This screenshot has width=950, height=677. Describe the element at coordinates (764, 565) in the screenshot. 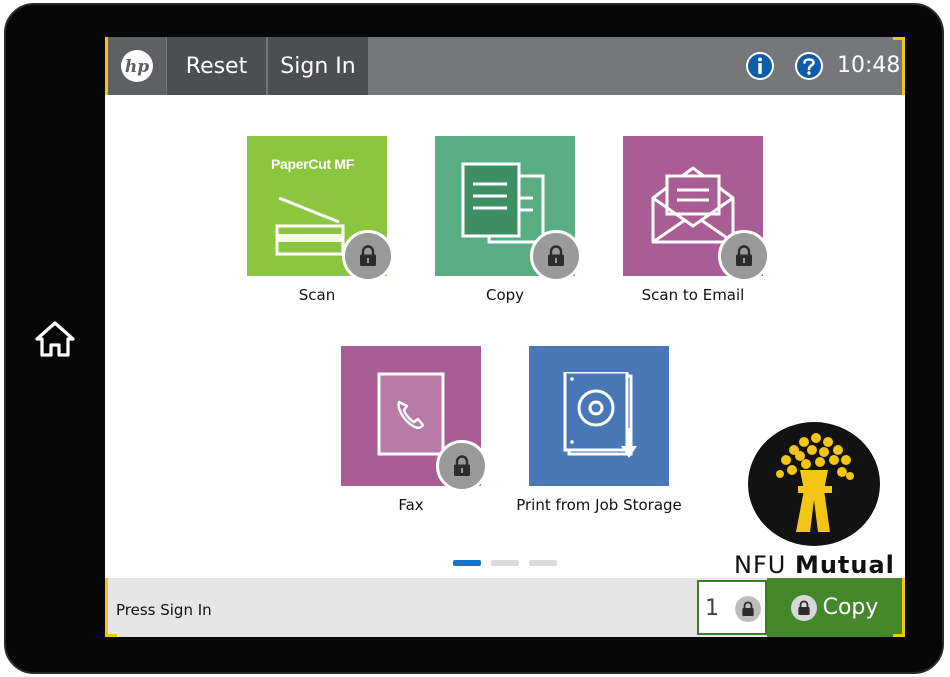

I see `nfu-text: NFU` at that location.